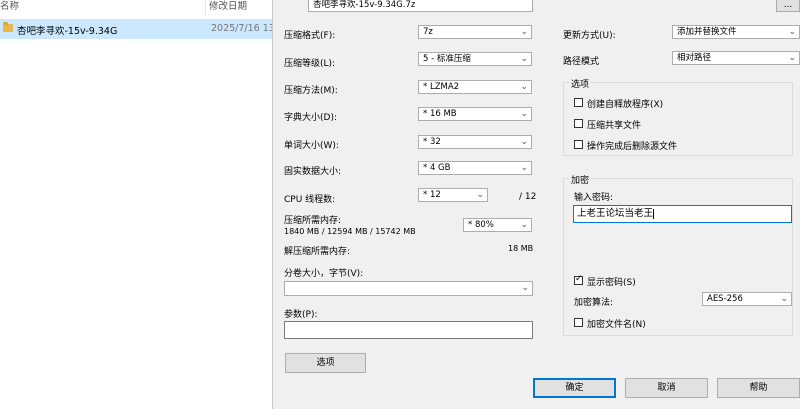  What do you see at coordinates (475, 168) in the screenshot?
I see `solid-combo: * 4 GB ⌄` at bounding box center [475, 168].